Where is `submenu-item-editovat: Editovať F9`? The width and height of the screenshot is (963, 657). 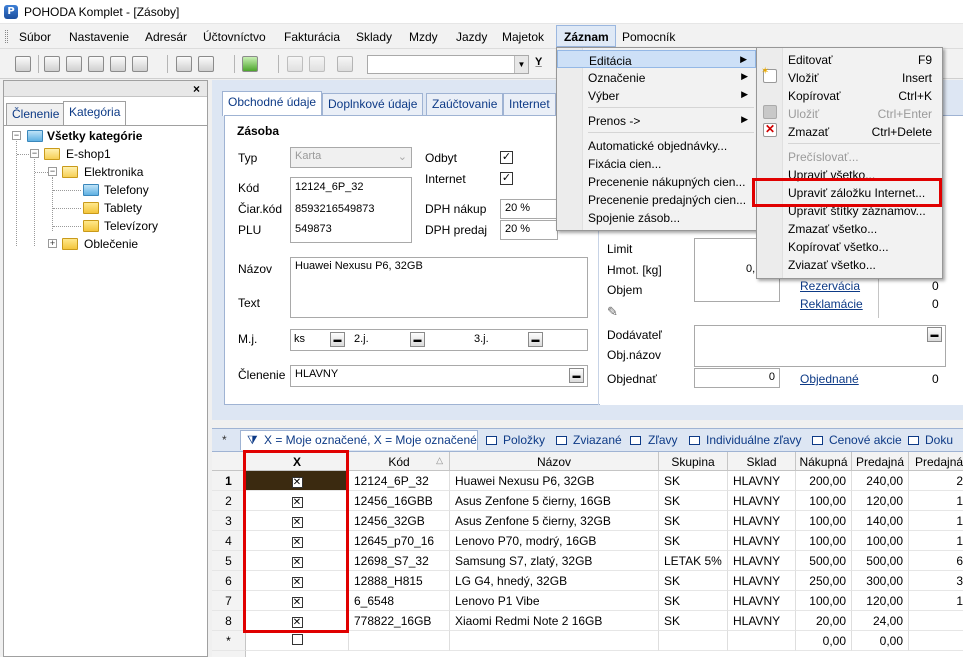 submenu-item-editovat: Editovať F9 is located at coordinates (849, 59).